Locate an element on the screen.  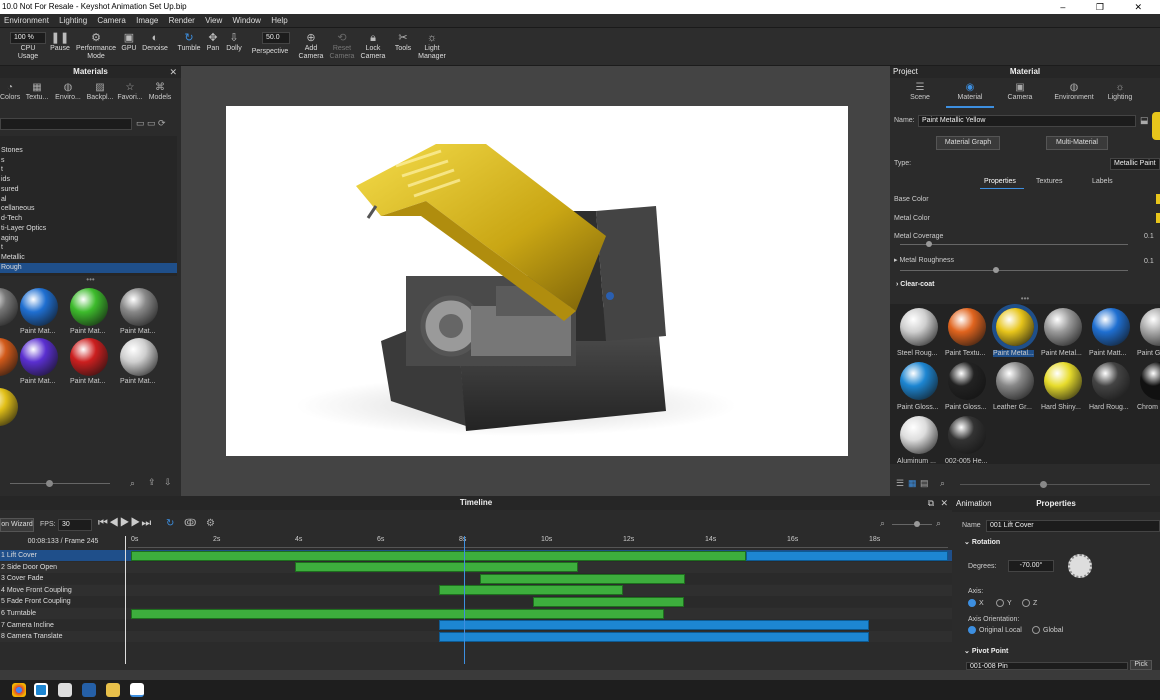
tree-item: cellaneous is located at coordinates (88, 209).